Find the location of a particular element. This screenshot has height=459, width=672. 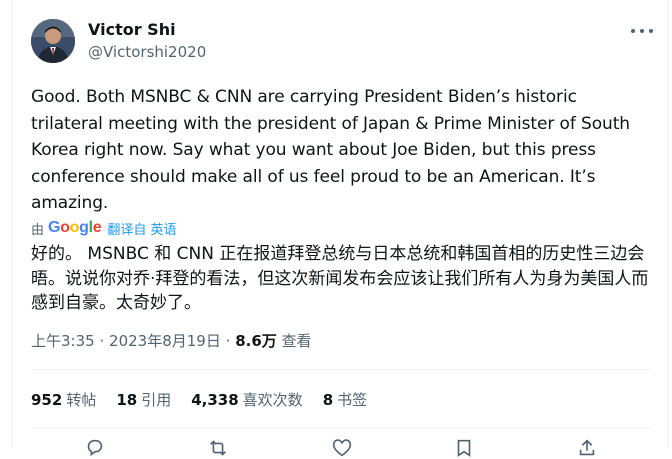

repost-icon is located at coordinates (218, 448).